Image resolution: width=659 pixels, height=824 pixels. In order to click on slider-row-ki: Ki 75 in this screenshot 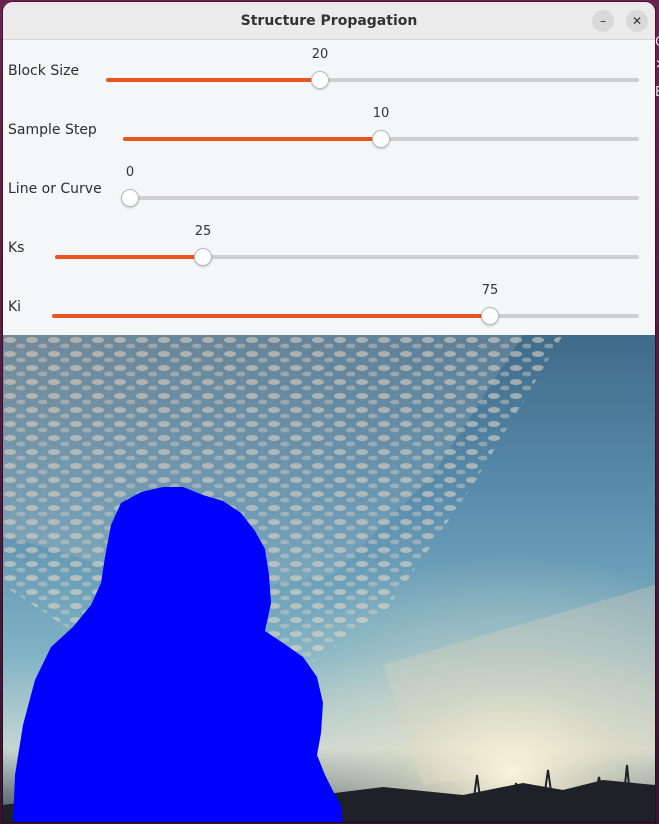, I will do `click(329, 305)`.